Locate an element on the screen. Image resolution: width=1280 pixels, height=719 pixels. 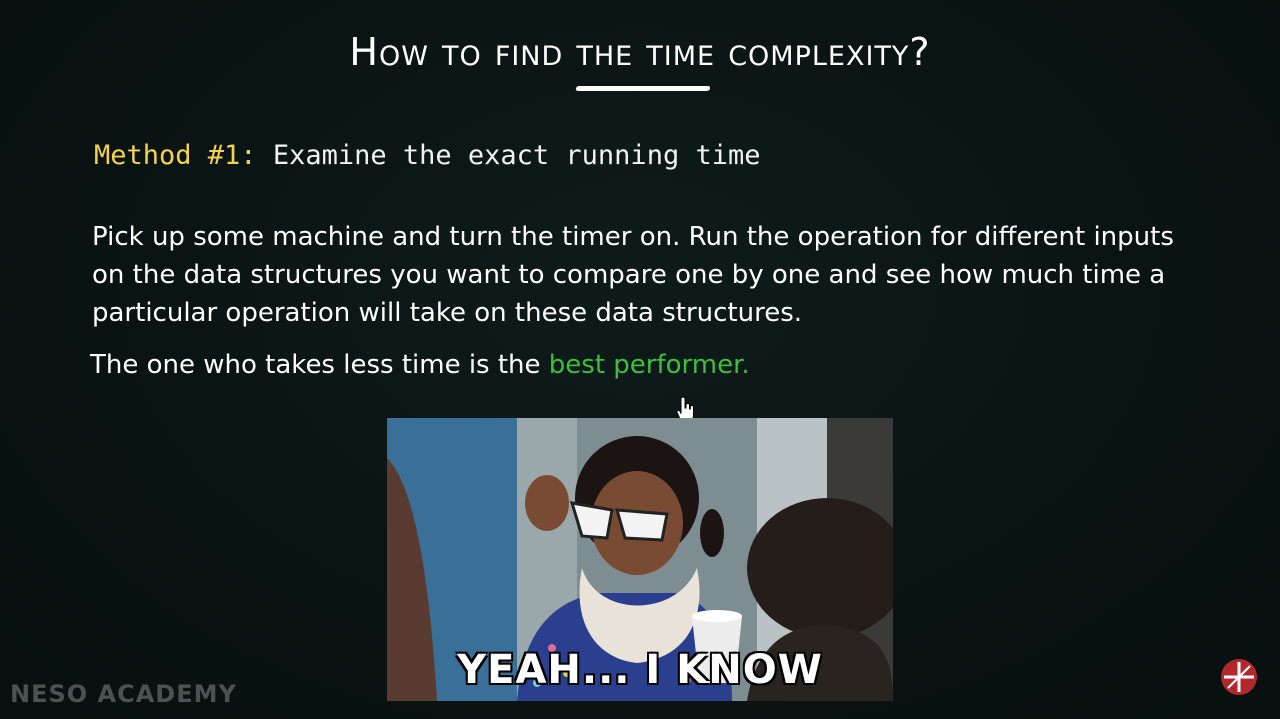
conclusion-prefix: The one who takes less time is the is located at coordinates (319, 365).